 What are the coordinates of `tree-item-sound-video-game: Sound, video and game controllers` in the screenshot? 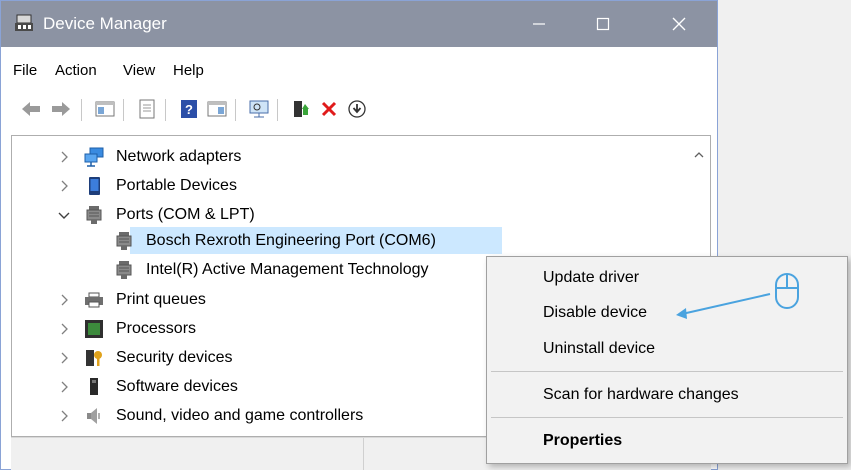 It's located at (252, 416).